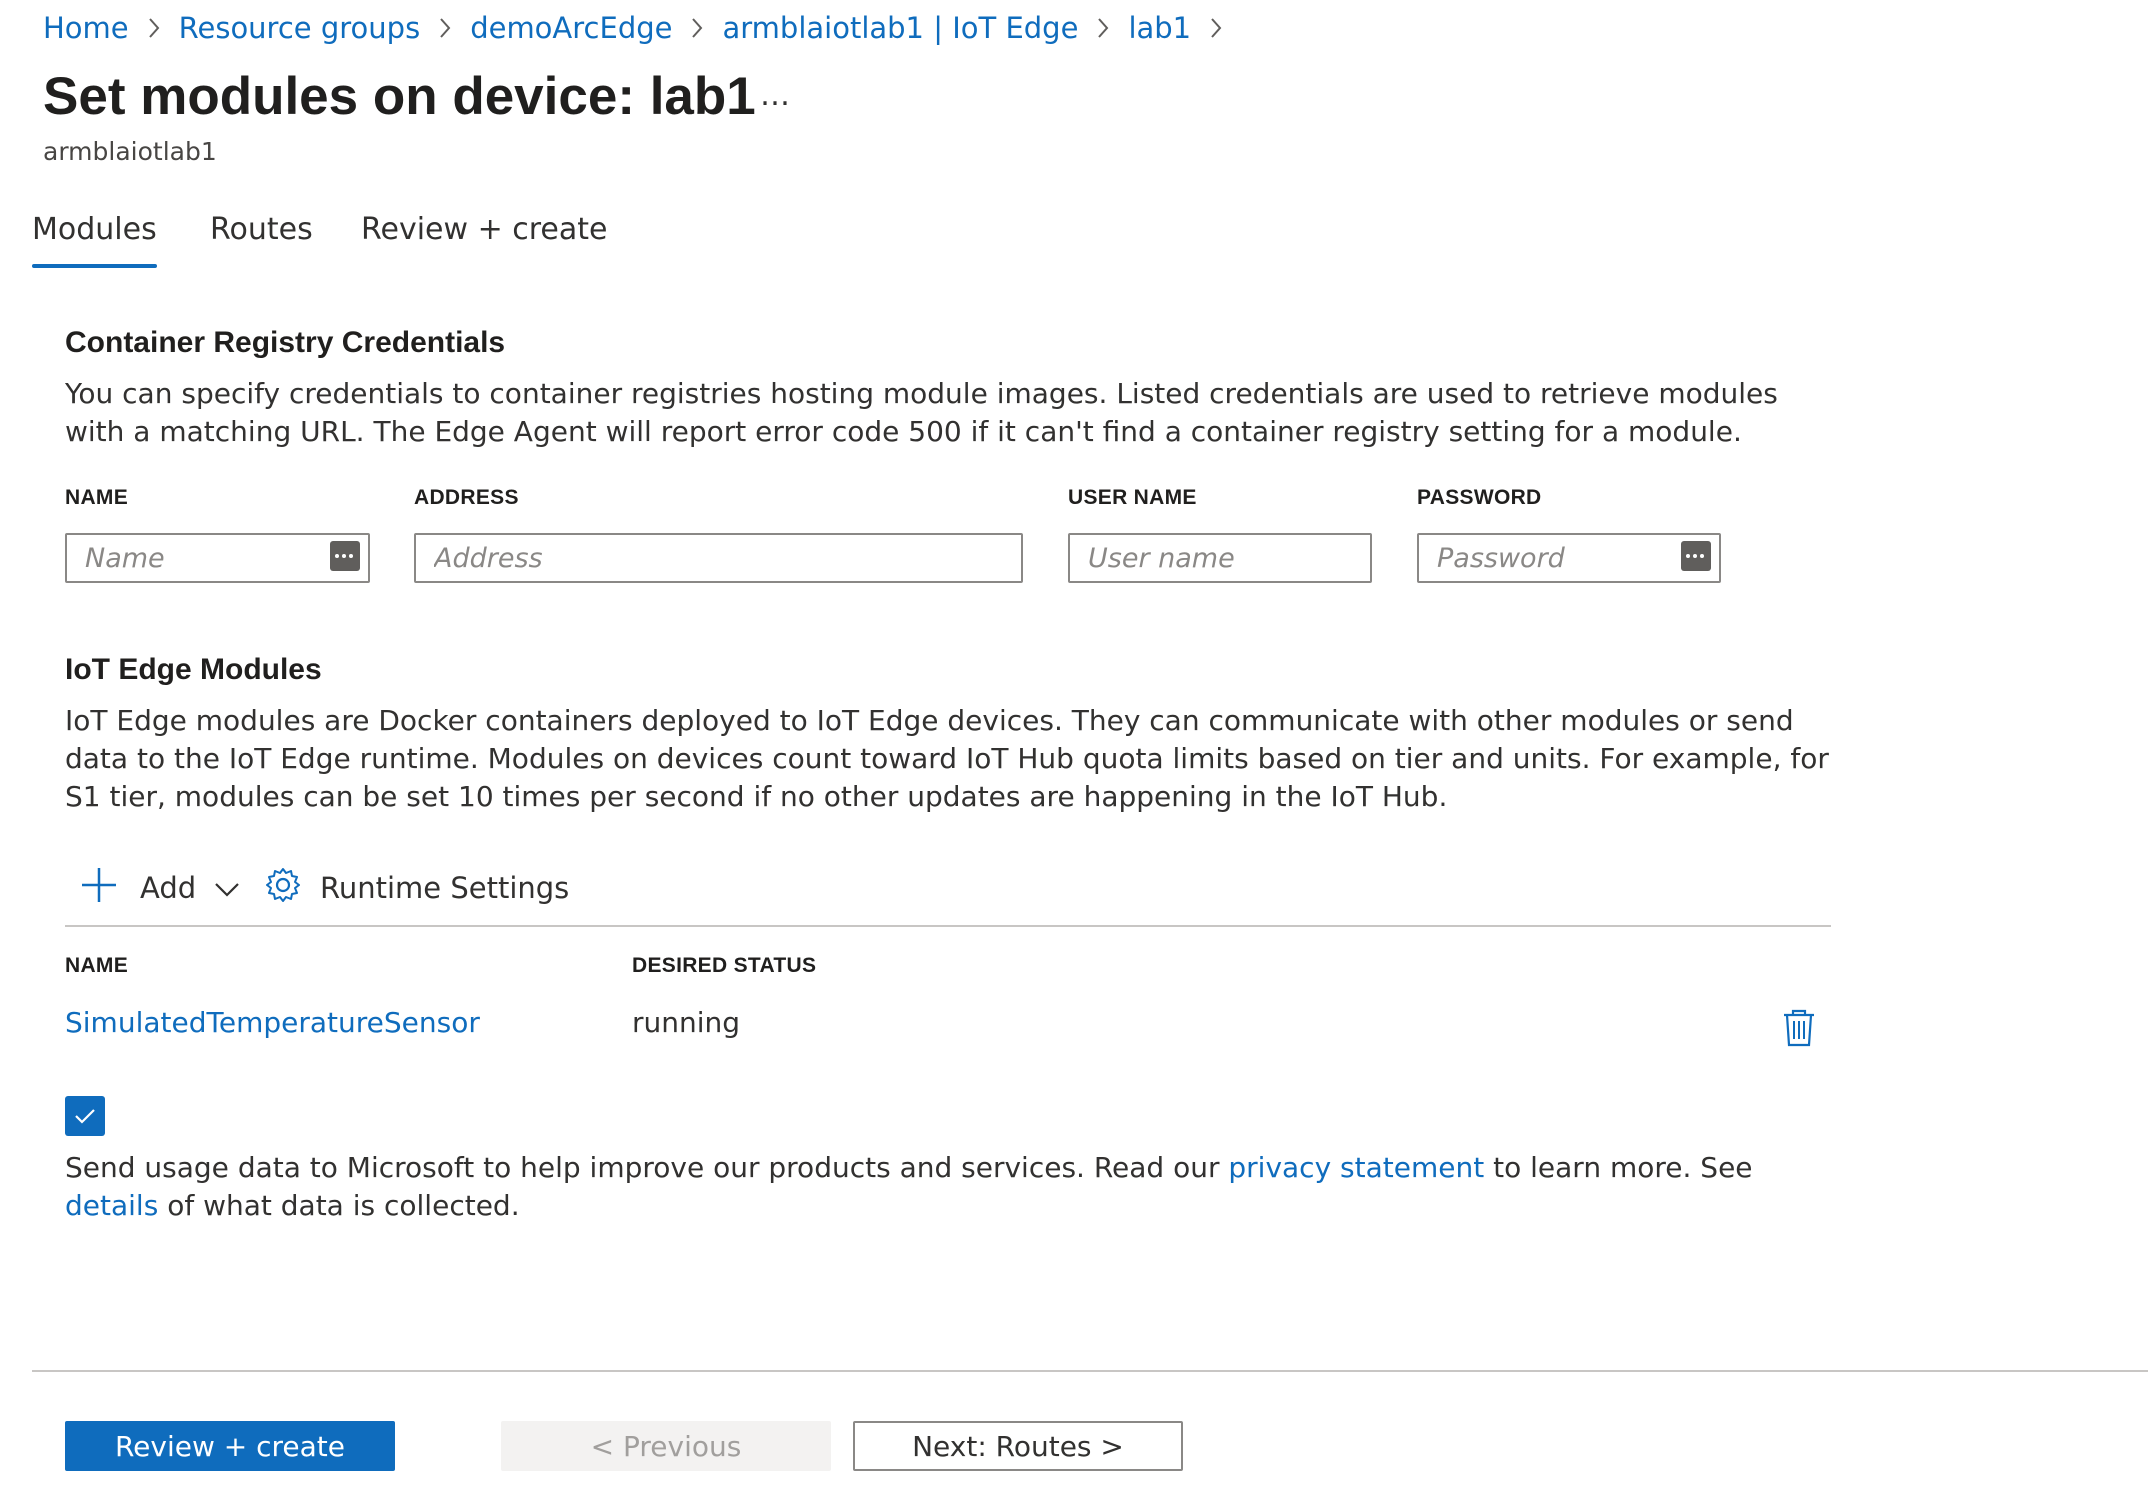 This screenshot has width=2148, height=1490. I want to click on tab-routes: Routes, so click(261, 229).